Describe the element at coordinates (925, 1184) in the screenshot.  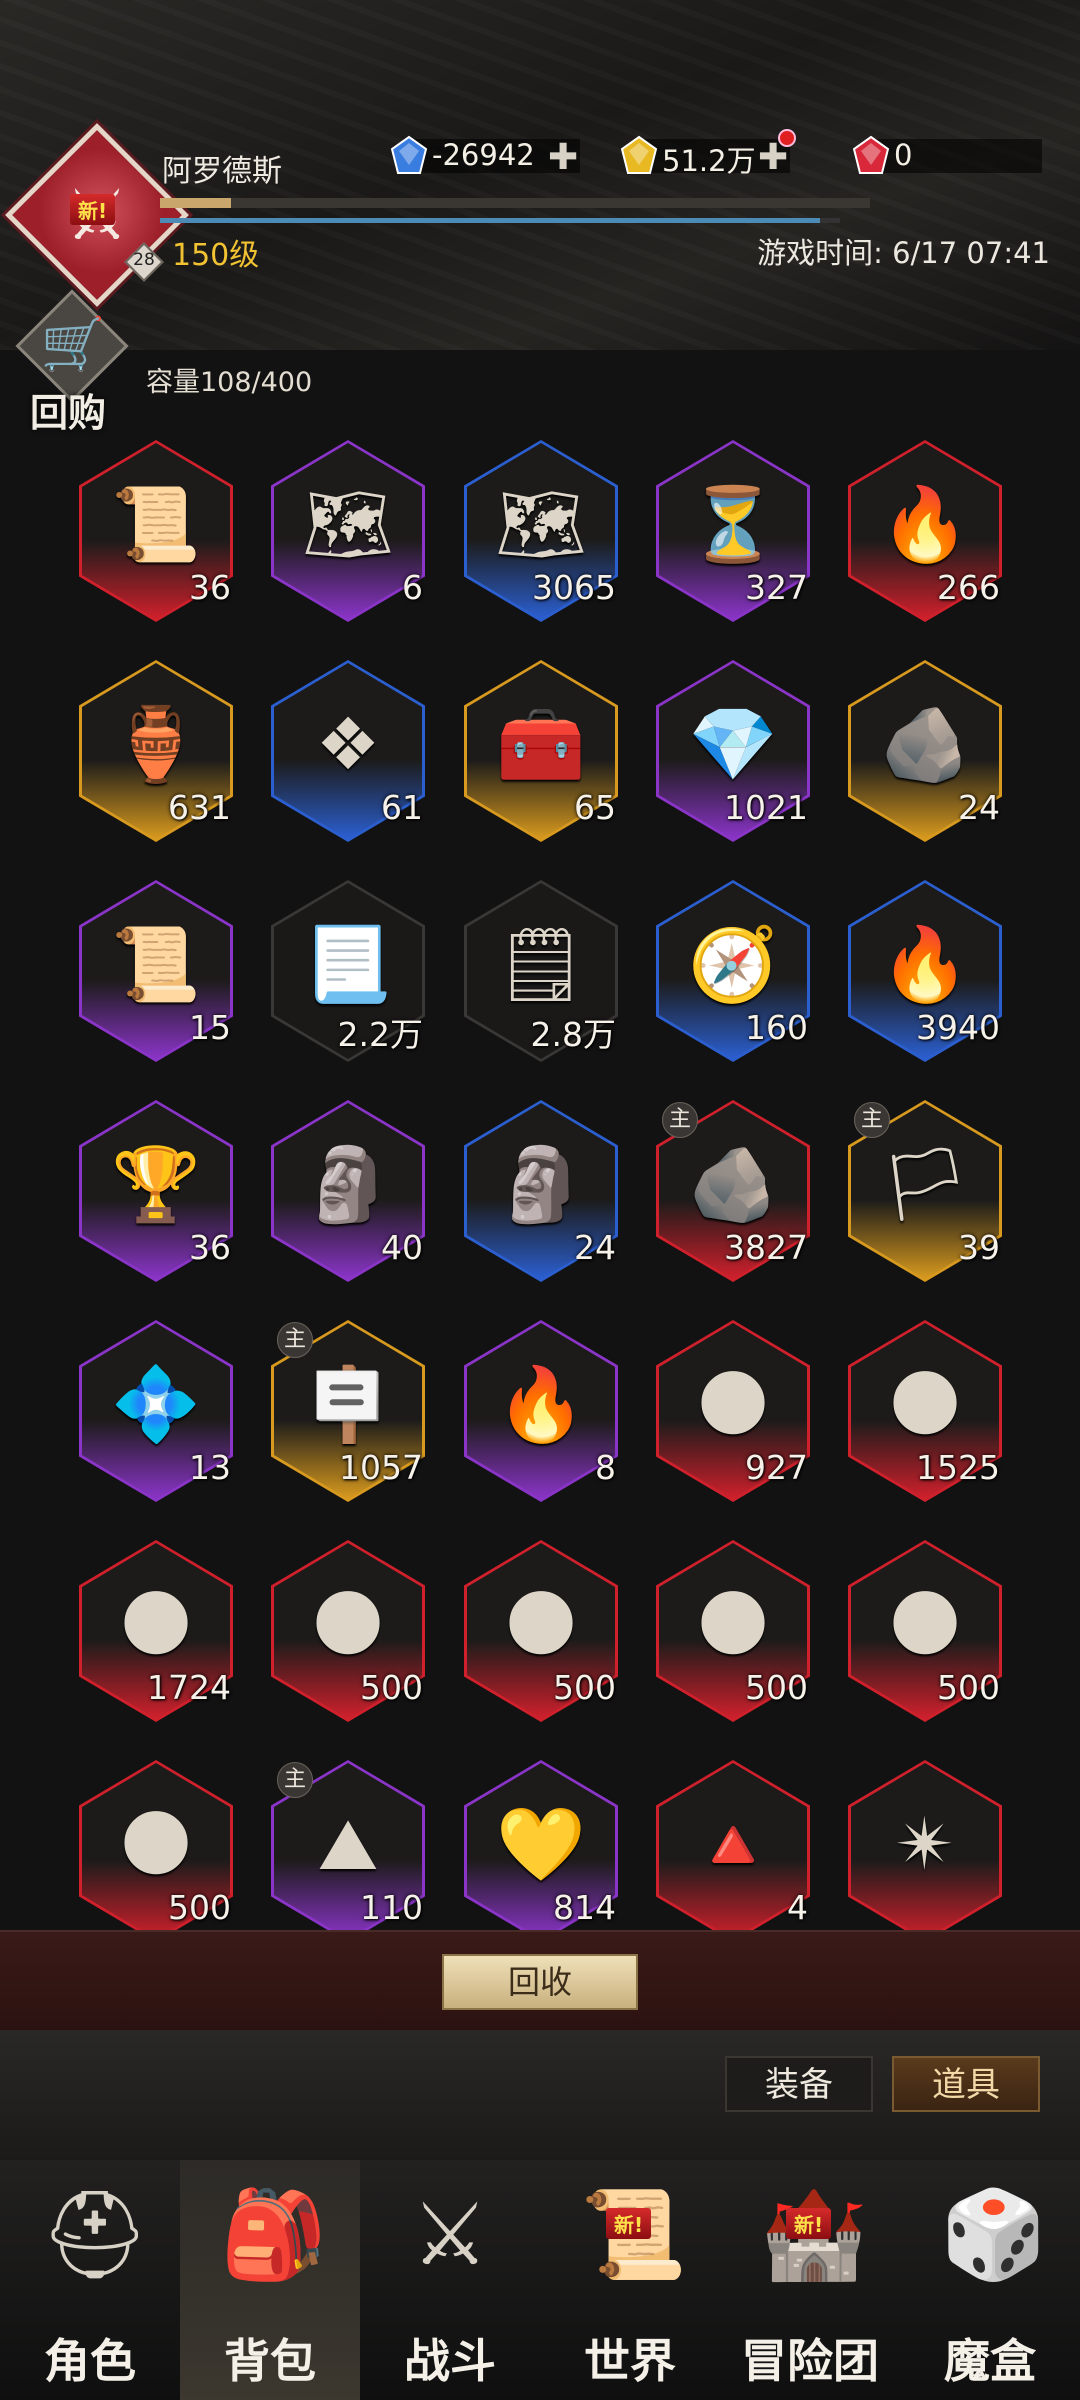
I see `claw-banner-icon: 🏳` at that location.